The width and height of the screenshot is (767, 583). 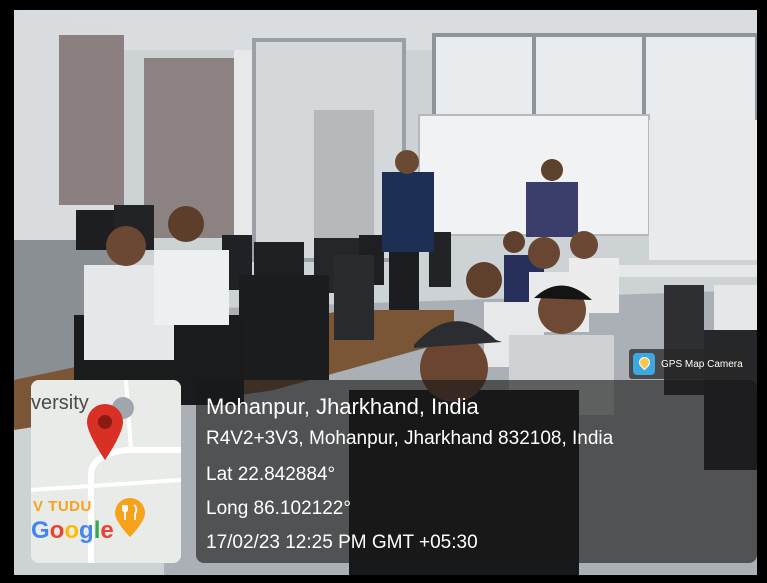 What do you see at coordinates (105, 432) in the screenshot?
I see `location-pin-icon` at bounding box center [105, 432].